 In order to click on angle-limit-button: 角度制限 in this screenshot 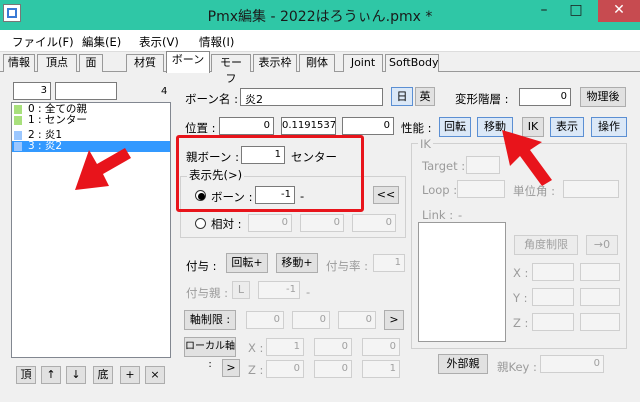, I will do `click(546, 245)`.